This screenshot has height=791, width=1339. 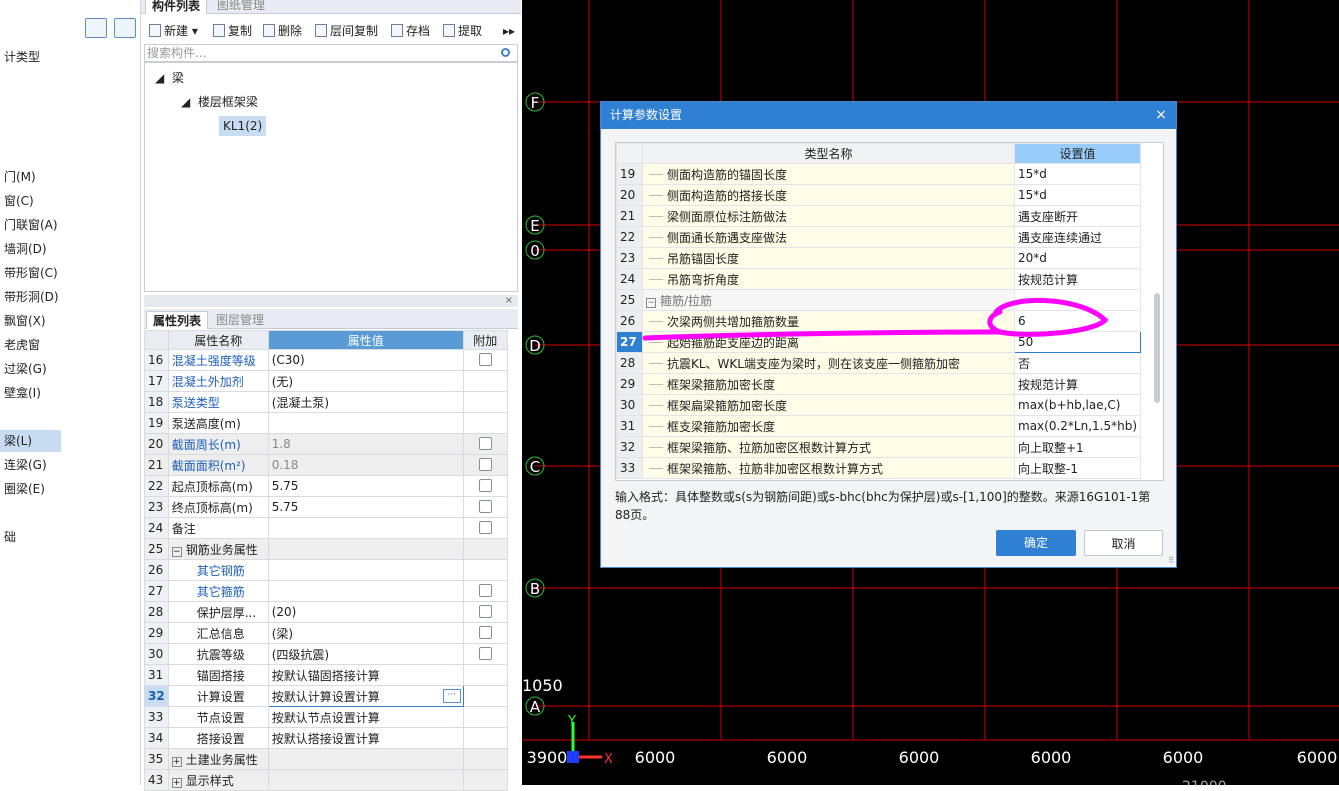 What do you see at coordinates (169, 78) in the screenshot?
I see `tree-node-beam: ◢ 梁` at bounding box center [169, 78].